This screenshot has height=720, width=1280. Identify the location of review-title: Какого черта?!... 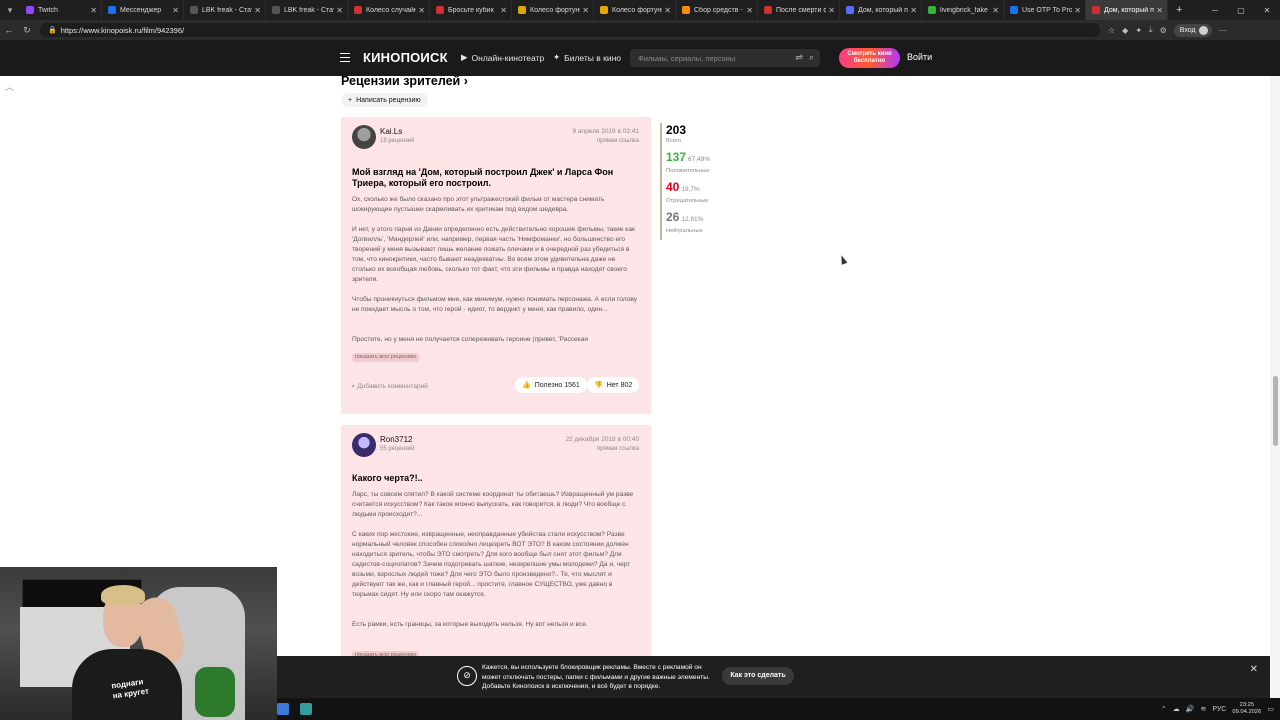
(487, 478).